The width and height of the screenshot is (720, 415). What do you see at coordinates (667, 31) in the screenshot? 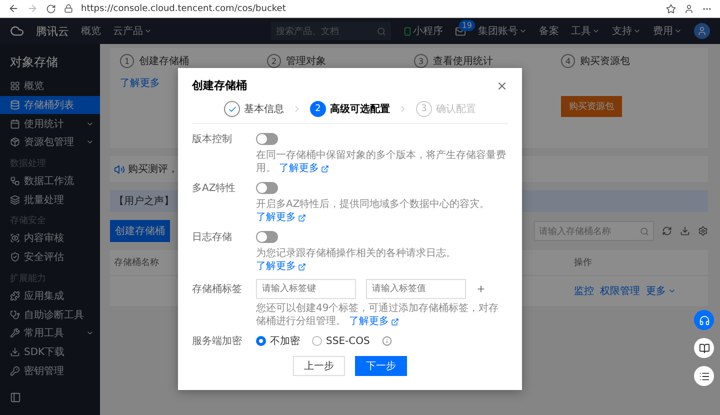
I see `nav-link: 费用` at bounding box center [667, 31].